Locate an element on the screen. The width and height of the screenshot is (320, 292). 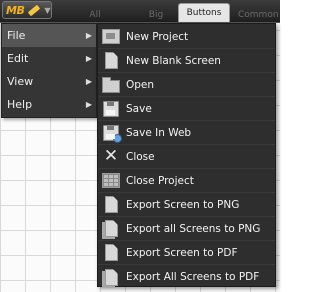
menu-item-label: Export all Screens to PNG is located at coordinates (193, 228).